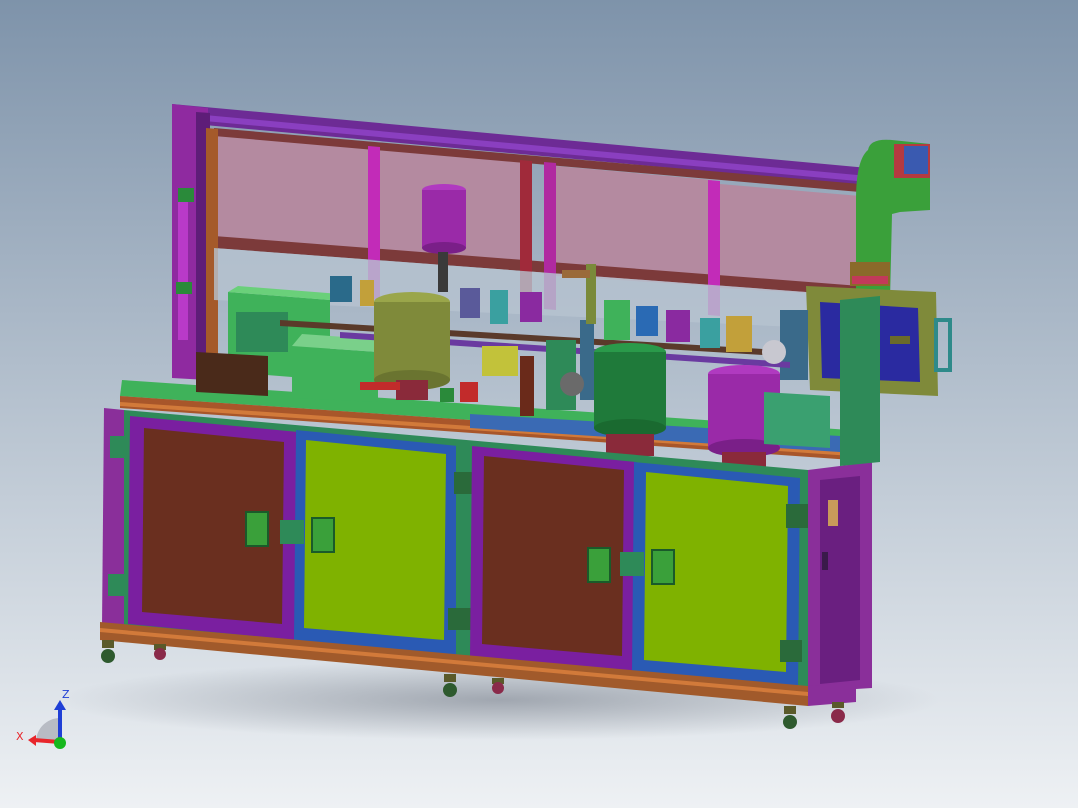  Describe the element at coordinates (870, 280) in the screenshot. I see `elbow-collar-ring` at that location.